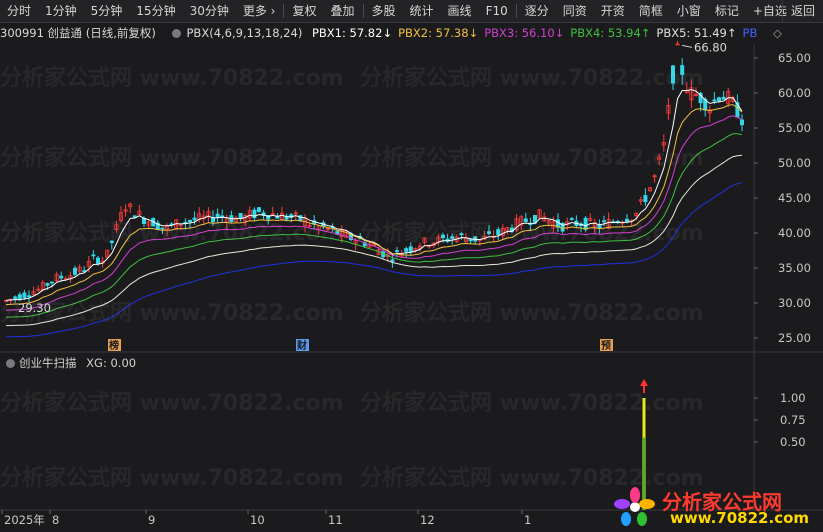  I want to click on xg-value: XG: 0.00, so click(111, 363).